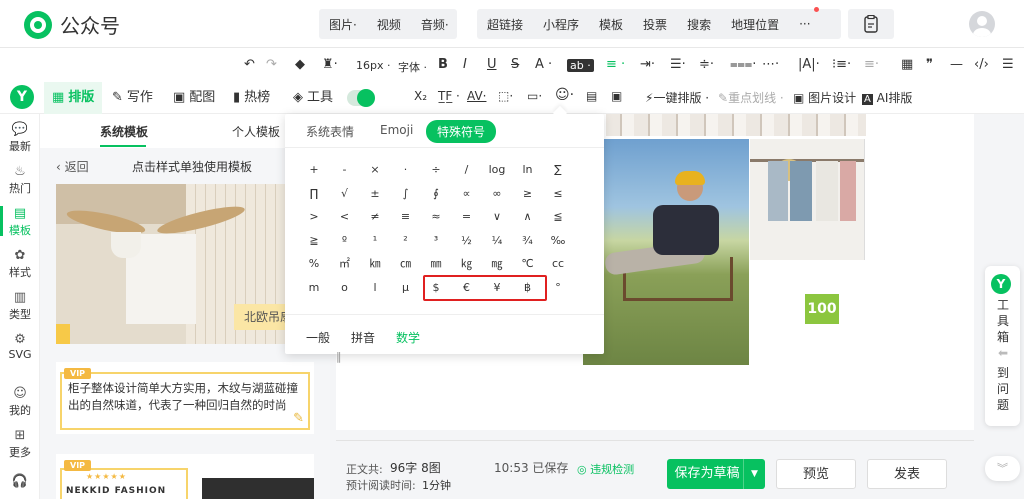  I want to click on symbol-cell: ∮, so click(436, 194).